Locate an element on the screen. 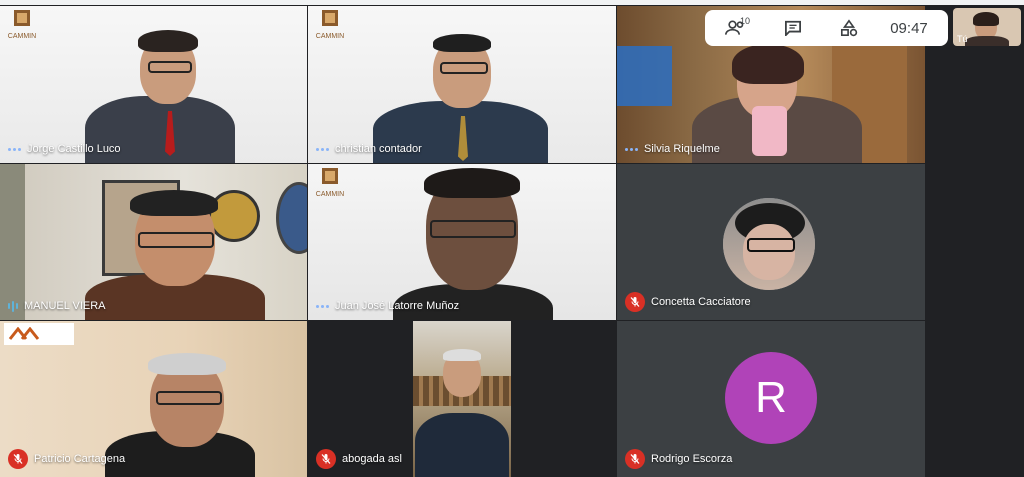 The width and height of the screenshot is (1024, 477). participant-name: Silvia Riquelme is located at coordinates (682, 149).